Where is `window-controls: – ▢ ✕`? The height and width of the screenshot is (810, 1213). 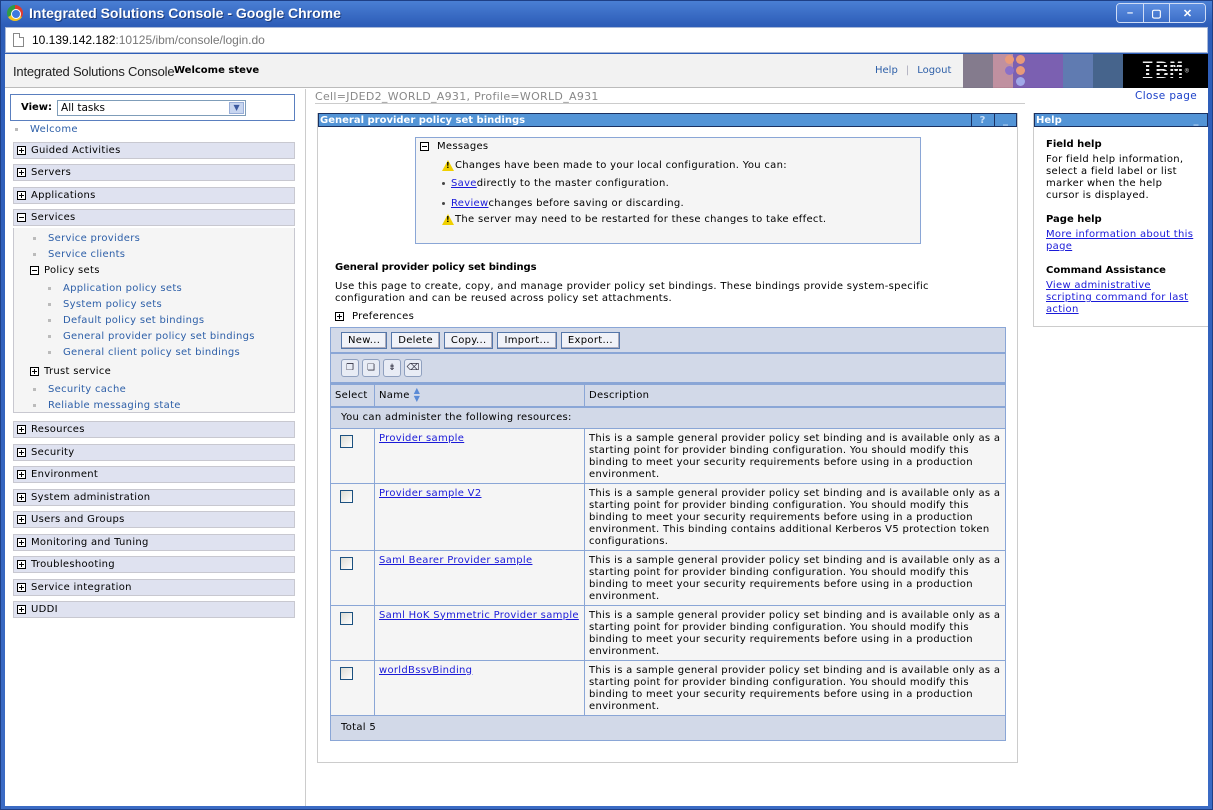
window-controls: – ▢ ✕ is located at coordinates (1161, 13).